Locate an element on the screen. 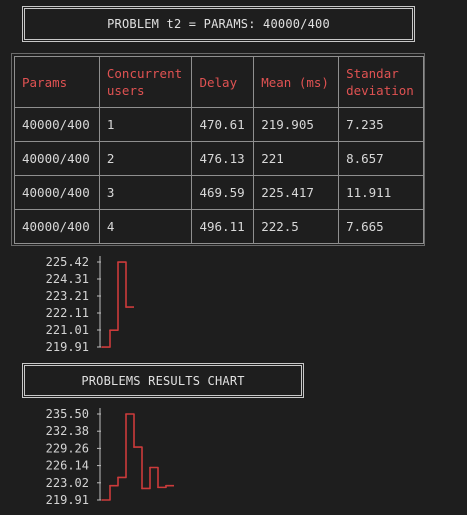 The height and width of the screenshot is (515, 467). cell-mean: 221 is located at coordinates (296, 158).